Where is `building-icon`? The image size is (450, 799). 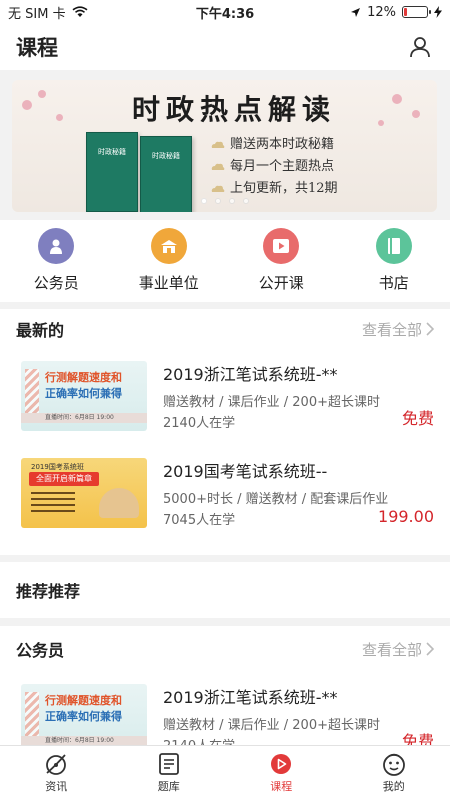 building-icon is located at coordinates (168, 246).